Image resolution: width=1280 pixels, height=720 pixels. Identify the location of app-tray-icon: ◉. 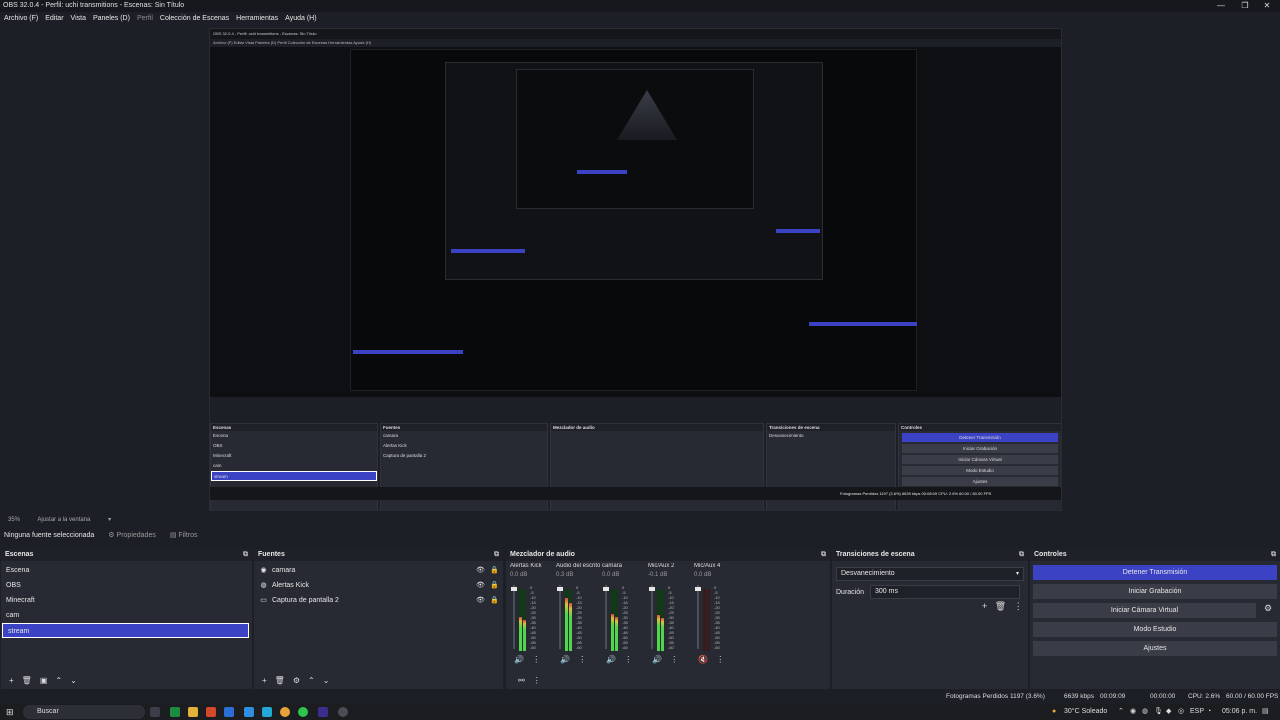
(1133, 712).